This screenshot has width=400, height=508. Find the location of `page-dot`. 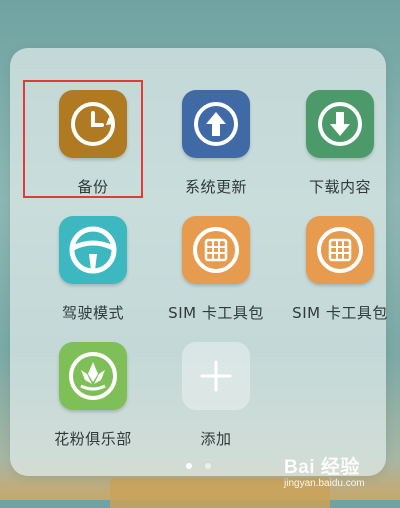

page-dot is located at coordinates (208, 466).